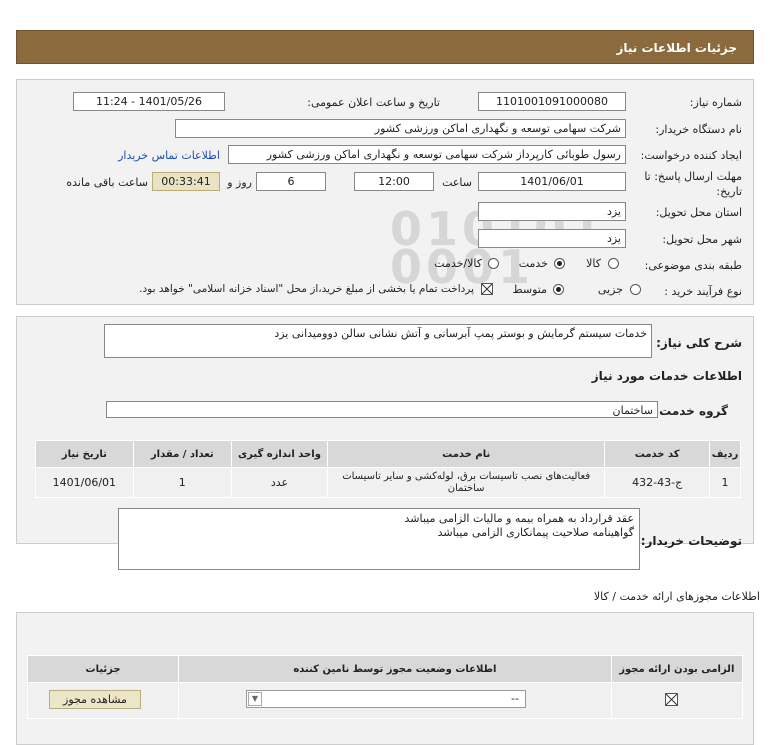 The image size is (770, 745). Describe the element at coordinates (182, 482) in the screenshot. I see `cell-qty: 1` at that location.